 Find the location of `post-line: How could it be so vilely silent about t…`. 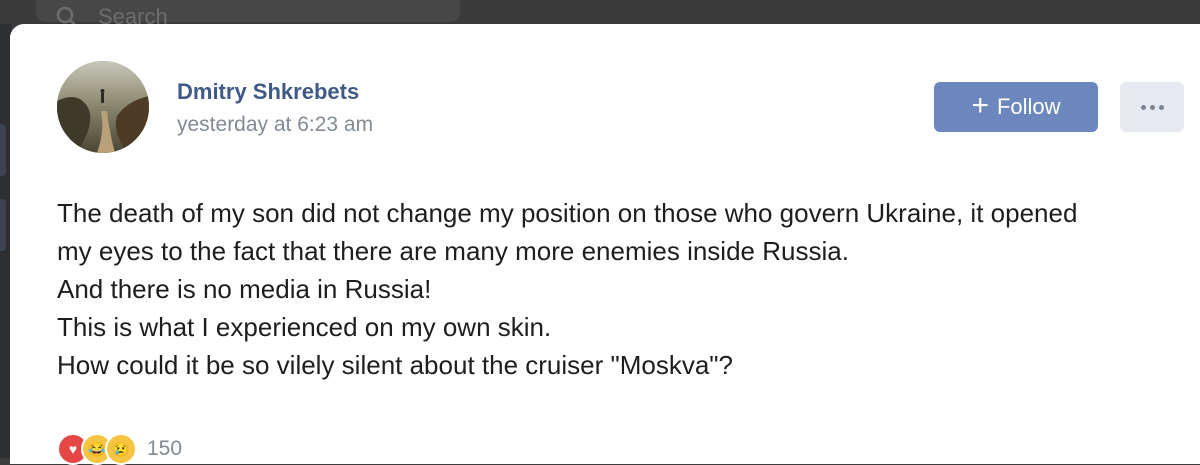

post-line: How could it be so vilely silent about t… is located at coordinates (395, 365).